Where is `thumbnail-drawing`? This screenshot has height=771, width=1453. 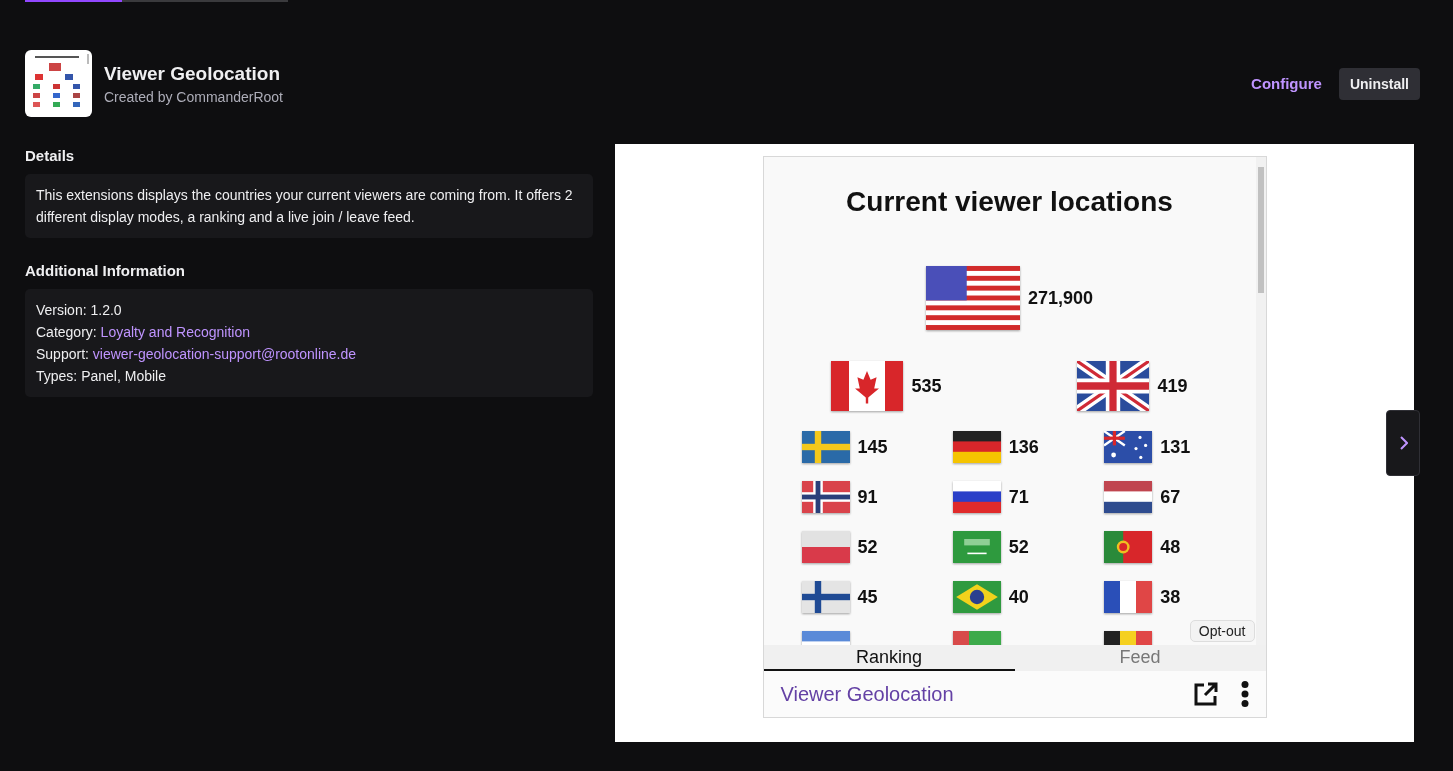 thumbnail-drawing is located at coordinates (58, 83).